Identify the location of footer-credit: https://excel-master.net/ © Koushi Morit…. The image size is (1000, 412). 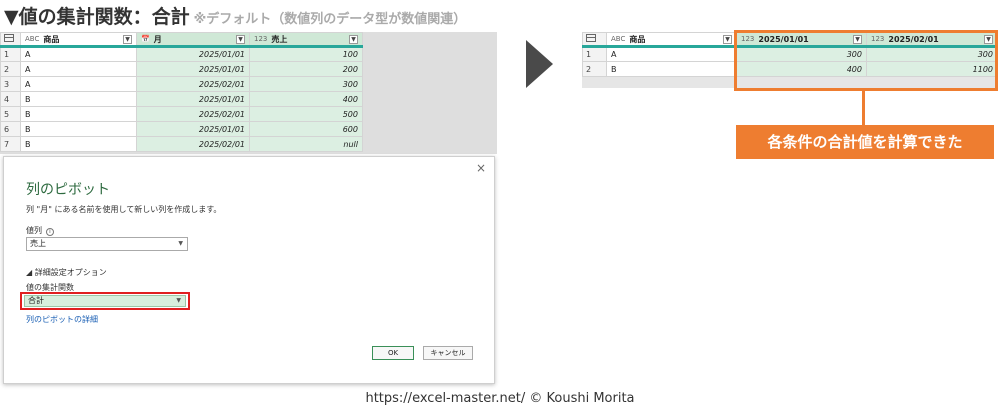
(500, 398).